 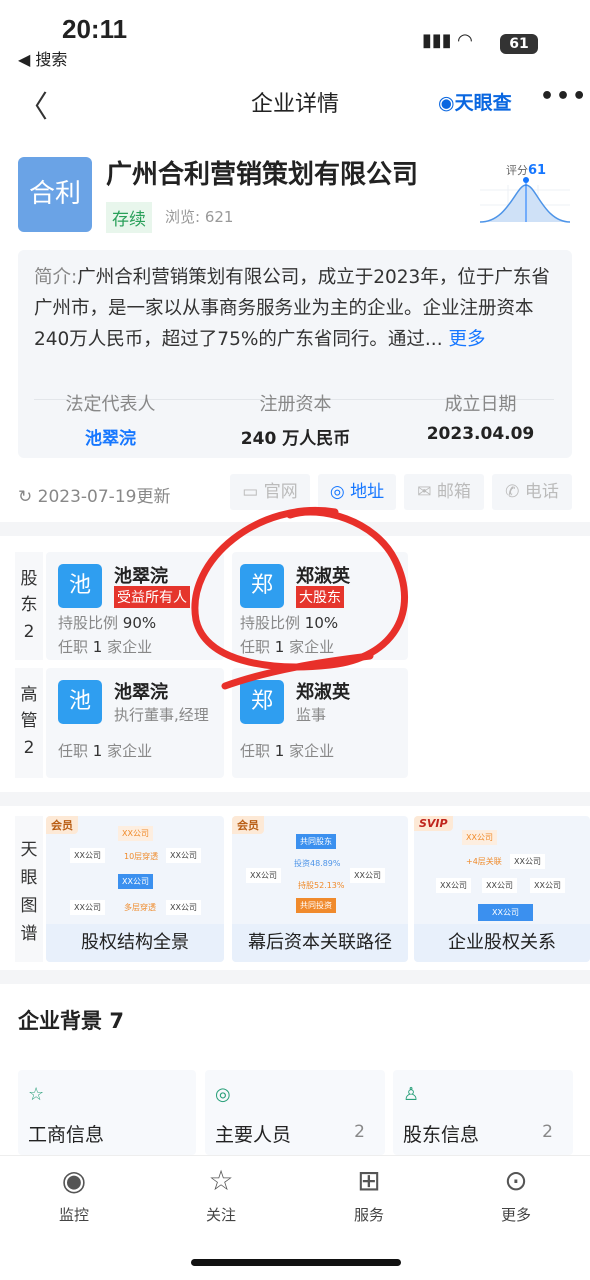 I want to click on score-chart: 评分61, so click(x=525, y=196).